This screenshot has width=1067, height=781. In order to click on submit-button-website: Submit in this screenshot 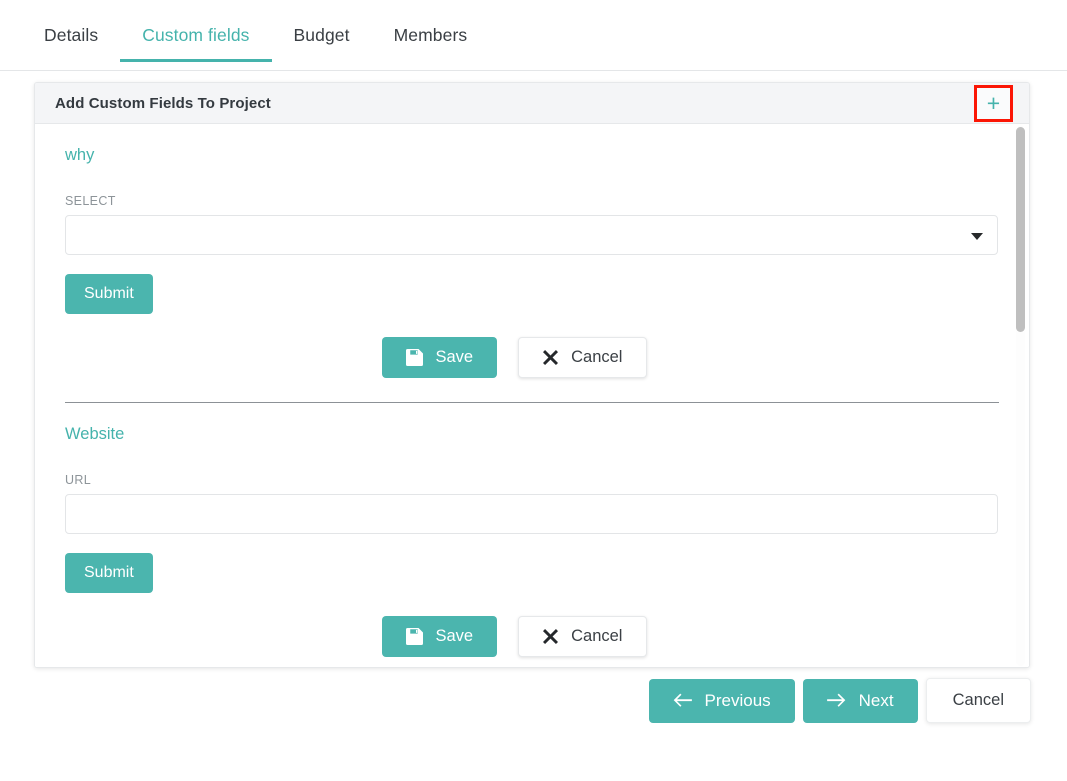, I will do `click(109, 573)`.